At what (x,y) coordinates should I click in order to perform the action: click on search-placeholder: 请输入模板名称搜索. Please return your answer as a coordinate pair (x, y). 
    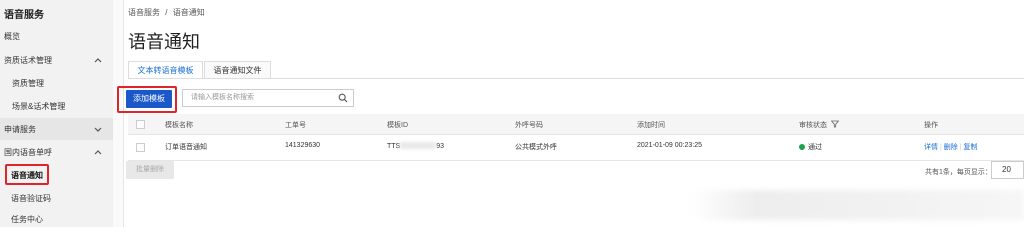
    Looking at the image, I should click on (222, 97).